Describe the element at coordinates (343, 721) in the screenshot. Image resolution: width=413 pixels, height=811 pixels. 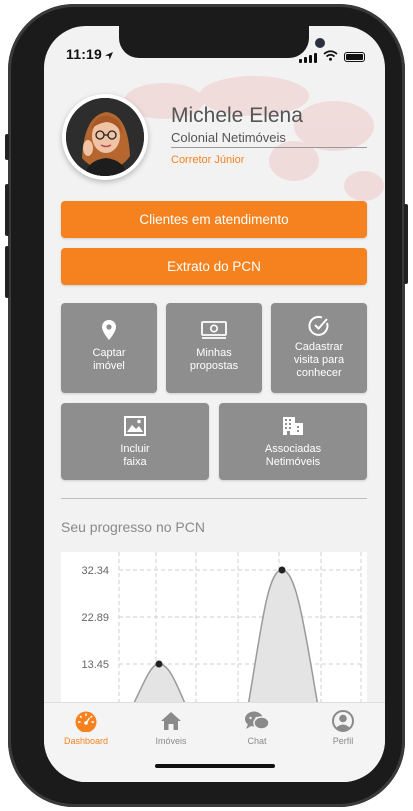
I see `user-profile-icon` at that location.